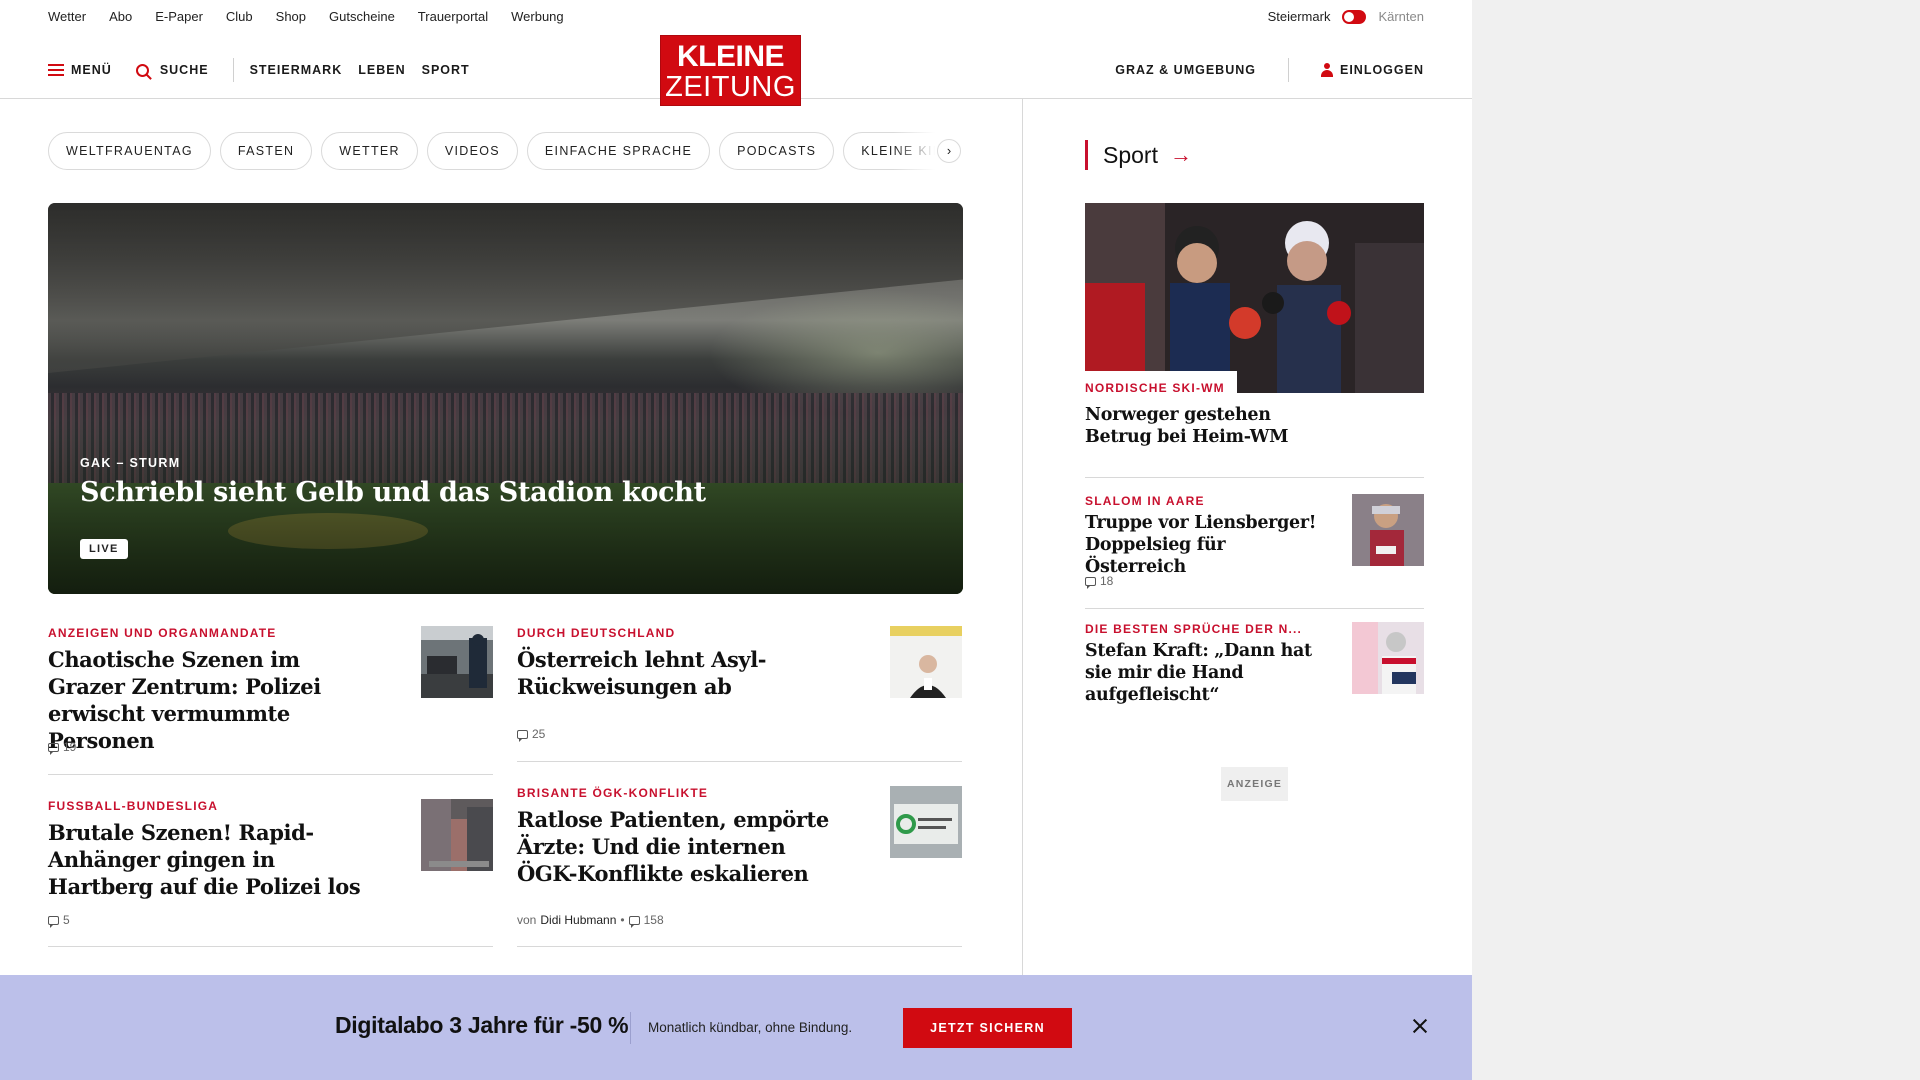 The width and height of the screenshot is (1920, 1080). What do you see at coordinates (1420, 1026) in the screenshot?
I see `close-icon` at bounding box center [1420, 1026].